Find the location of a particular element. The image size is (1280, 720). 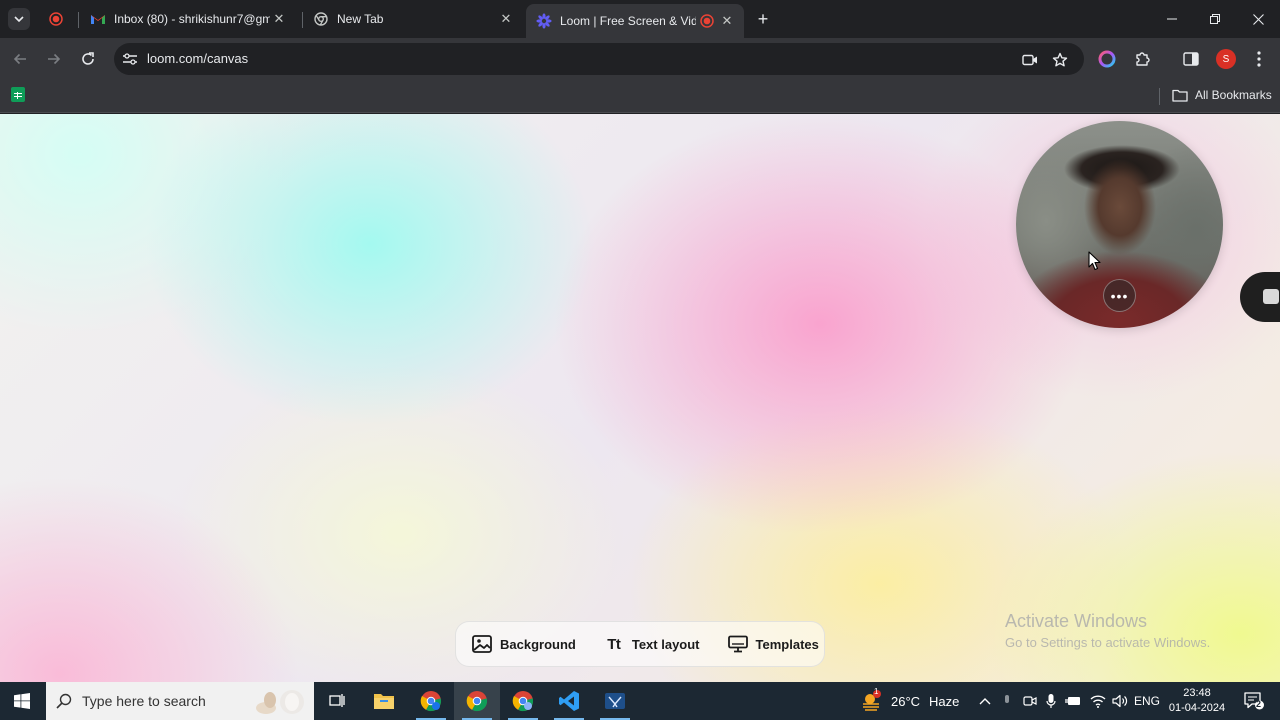

background-label: Background is located at coordinates (538, 644).